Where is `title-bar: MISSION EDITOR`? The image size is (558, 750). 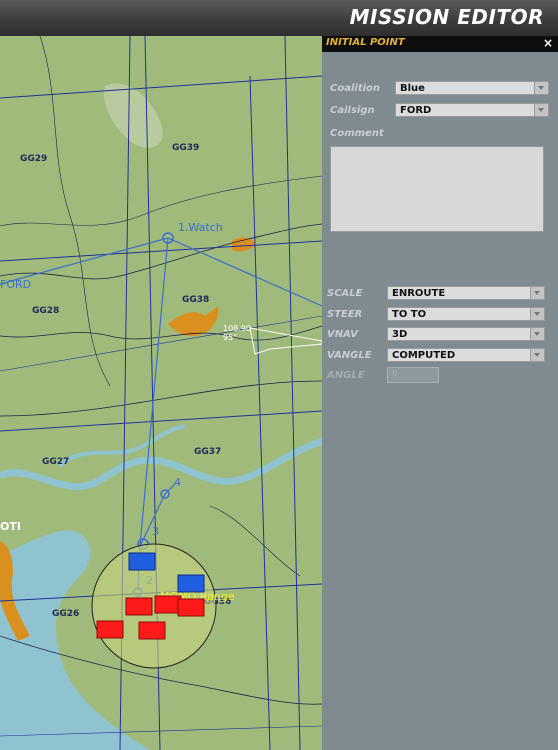
title-bar: MISSION EDITOR is located at coordinates (279, 18).